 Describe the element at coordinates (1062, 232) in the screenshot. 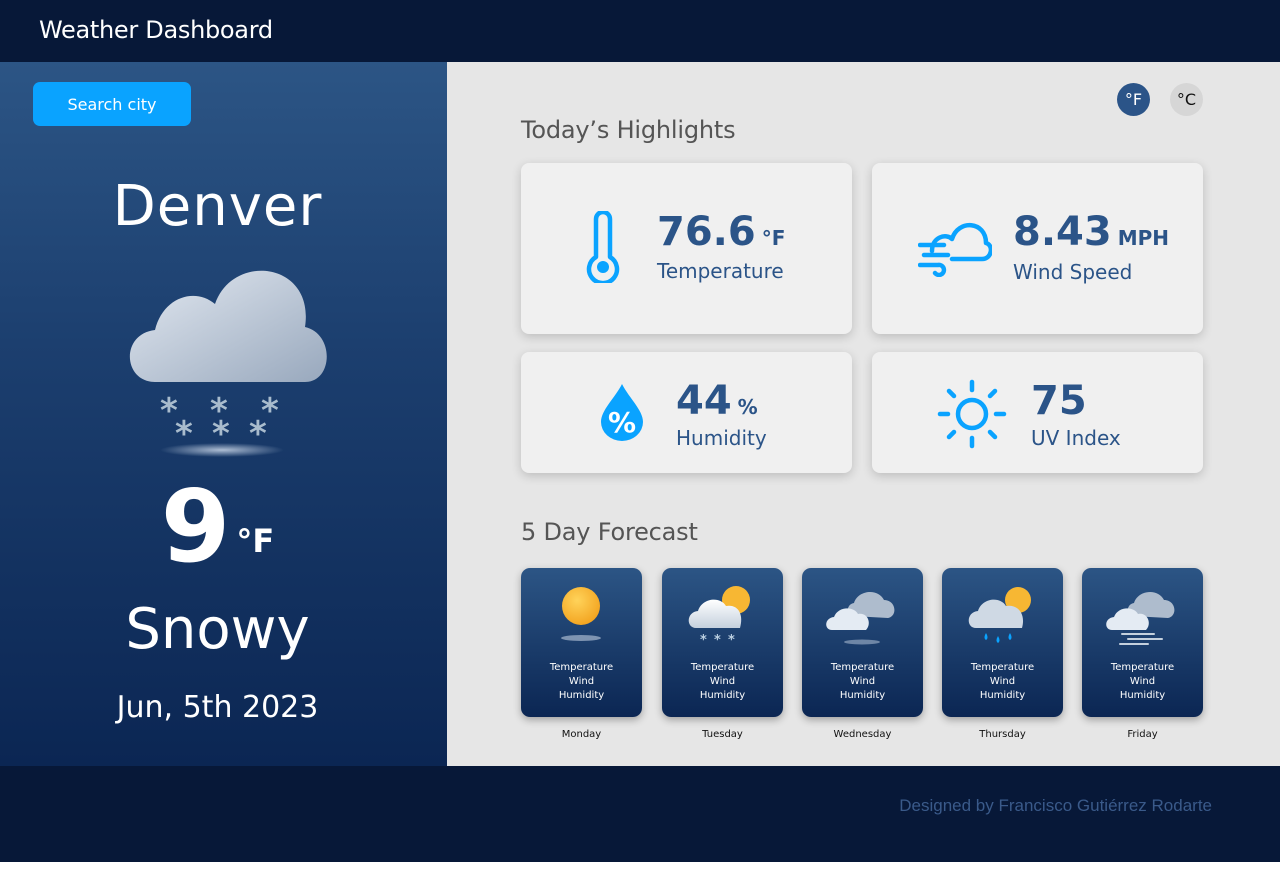

I see `wind-highlight-value: 8.43` at that location.